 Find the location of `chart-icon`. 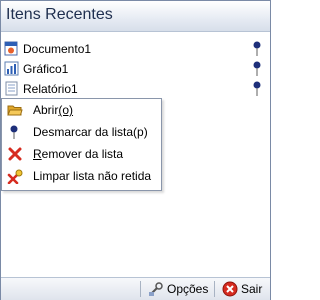

chart-icon is located at coordinates (11, 68).